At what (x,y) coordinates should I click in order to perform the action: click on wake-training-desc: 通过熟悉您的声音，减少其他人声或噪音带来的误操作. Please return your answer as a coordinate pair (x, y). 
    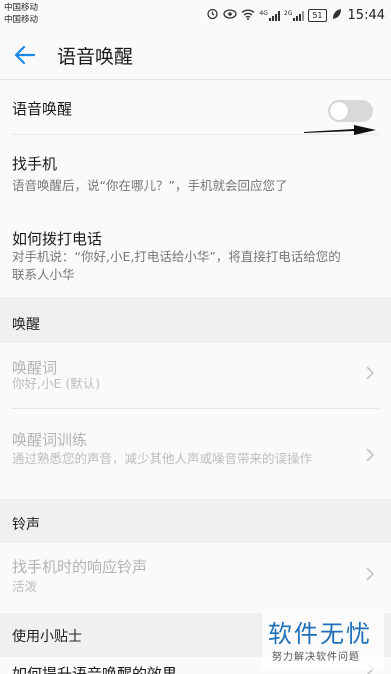
    Looking at the image, I should click on (162, 458).